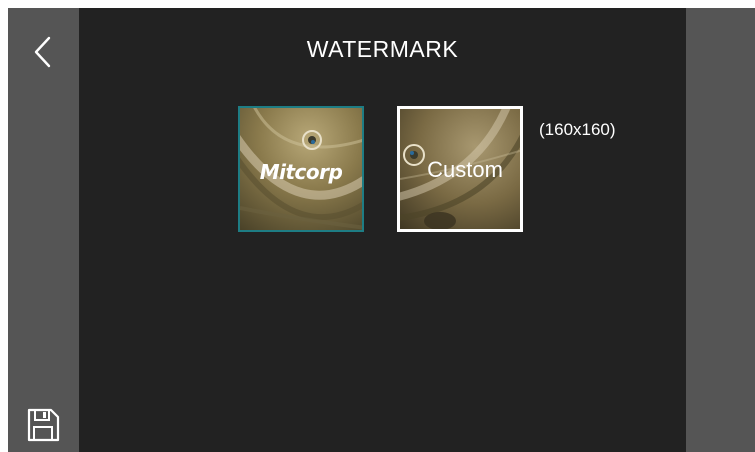 The width and height of the screenshot is (755, 452). What do you see at coordinates (301, 172) in the screenshot?
I see `watermark-label-mitcorp: Mitcorp` at bounding box center [301, 172].